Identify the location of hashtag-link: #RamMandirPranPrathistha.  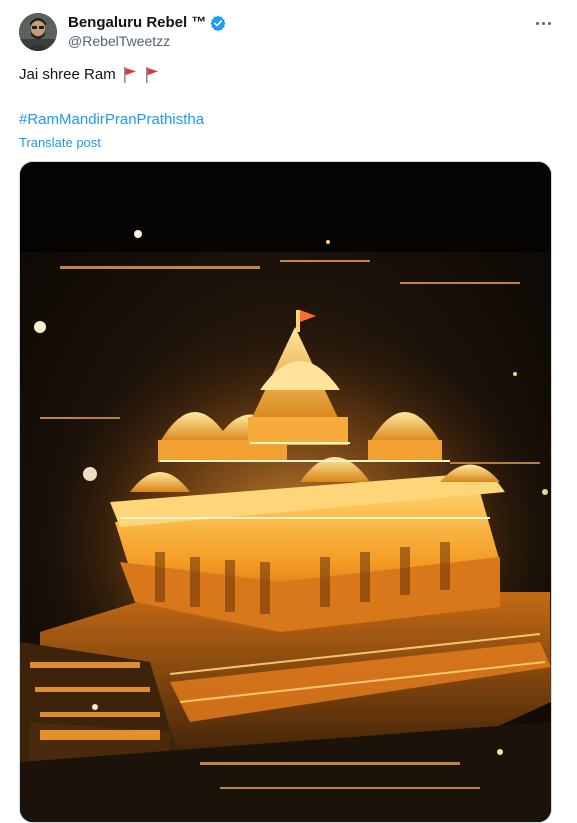
(111, 120).